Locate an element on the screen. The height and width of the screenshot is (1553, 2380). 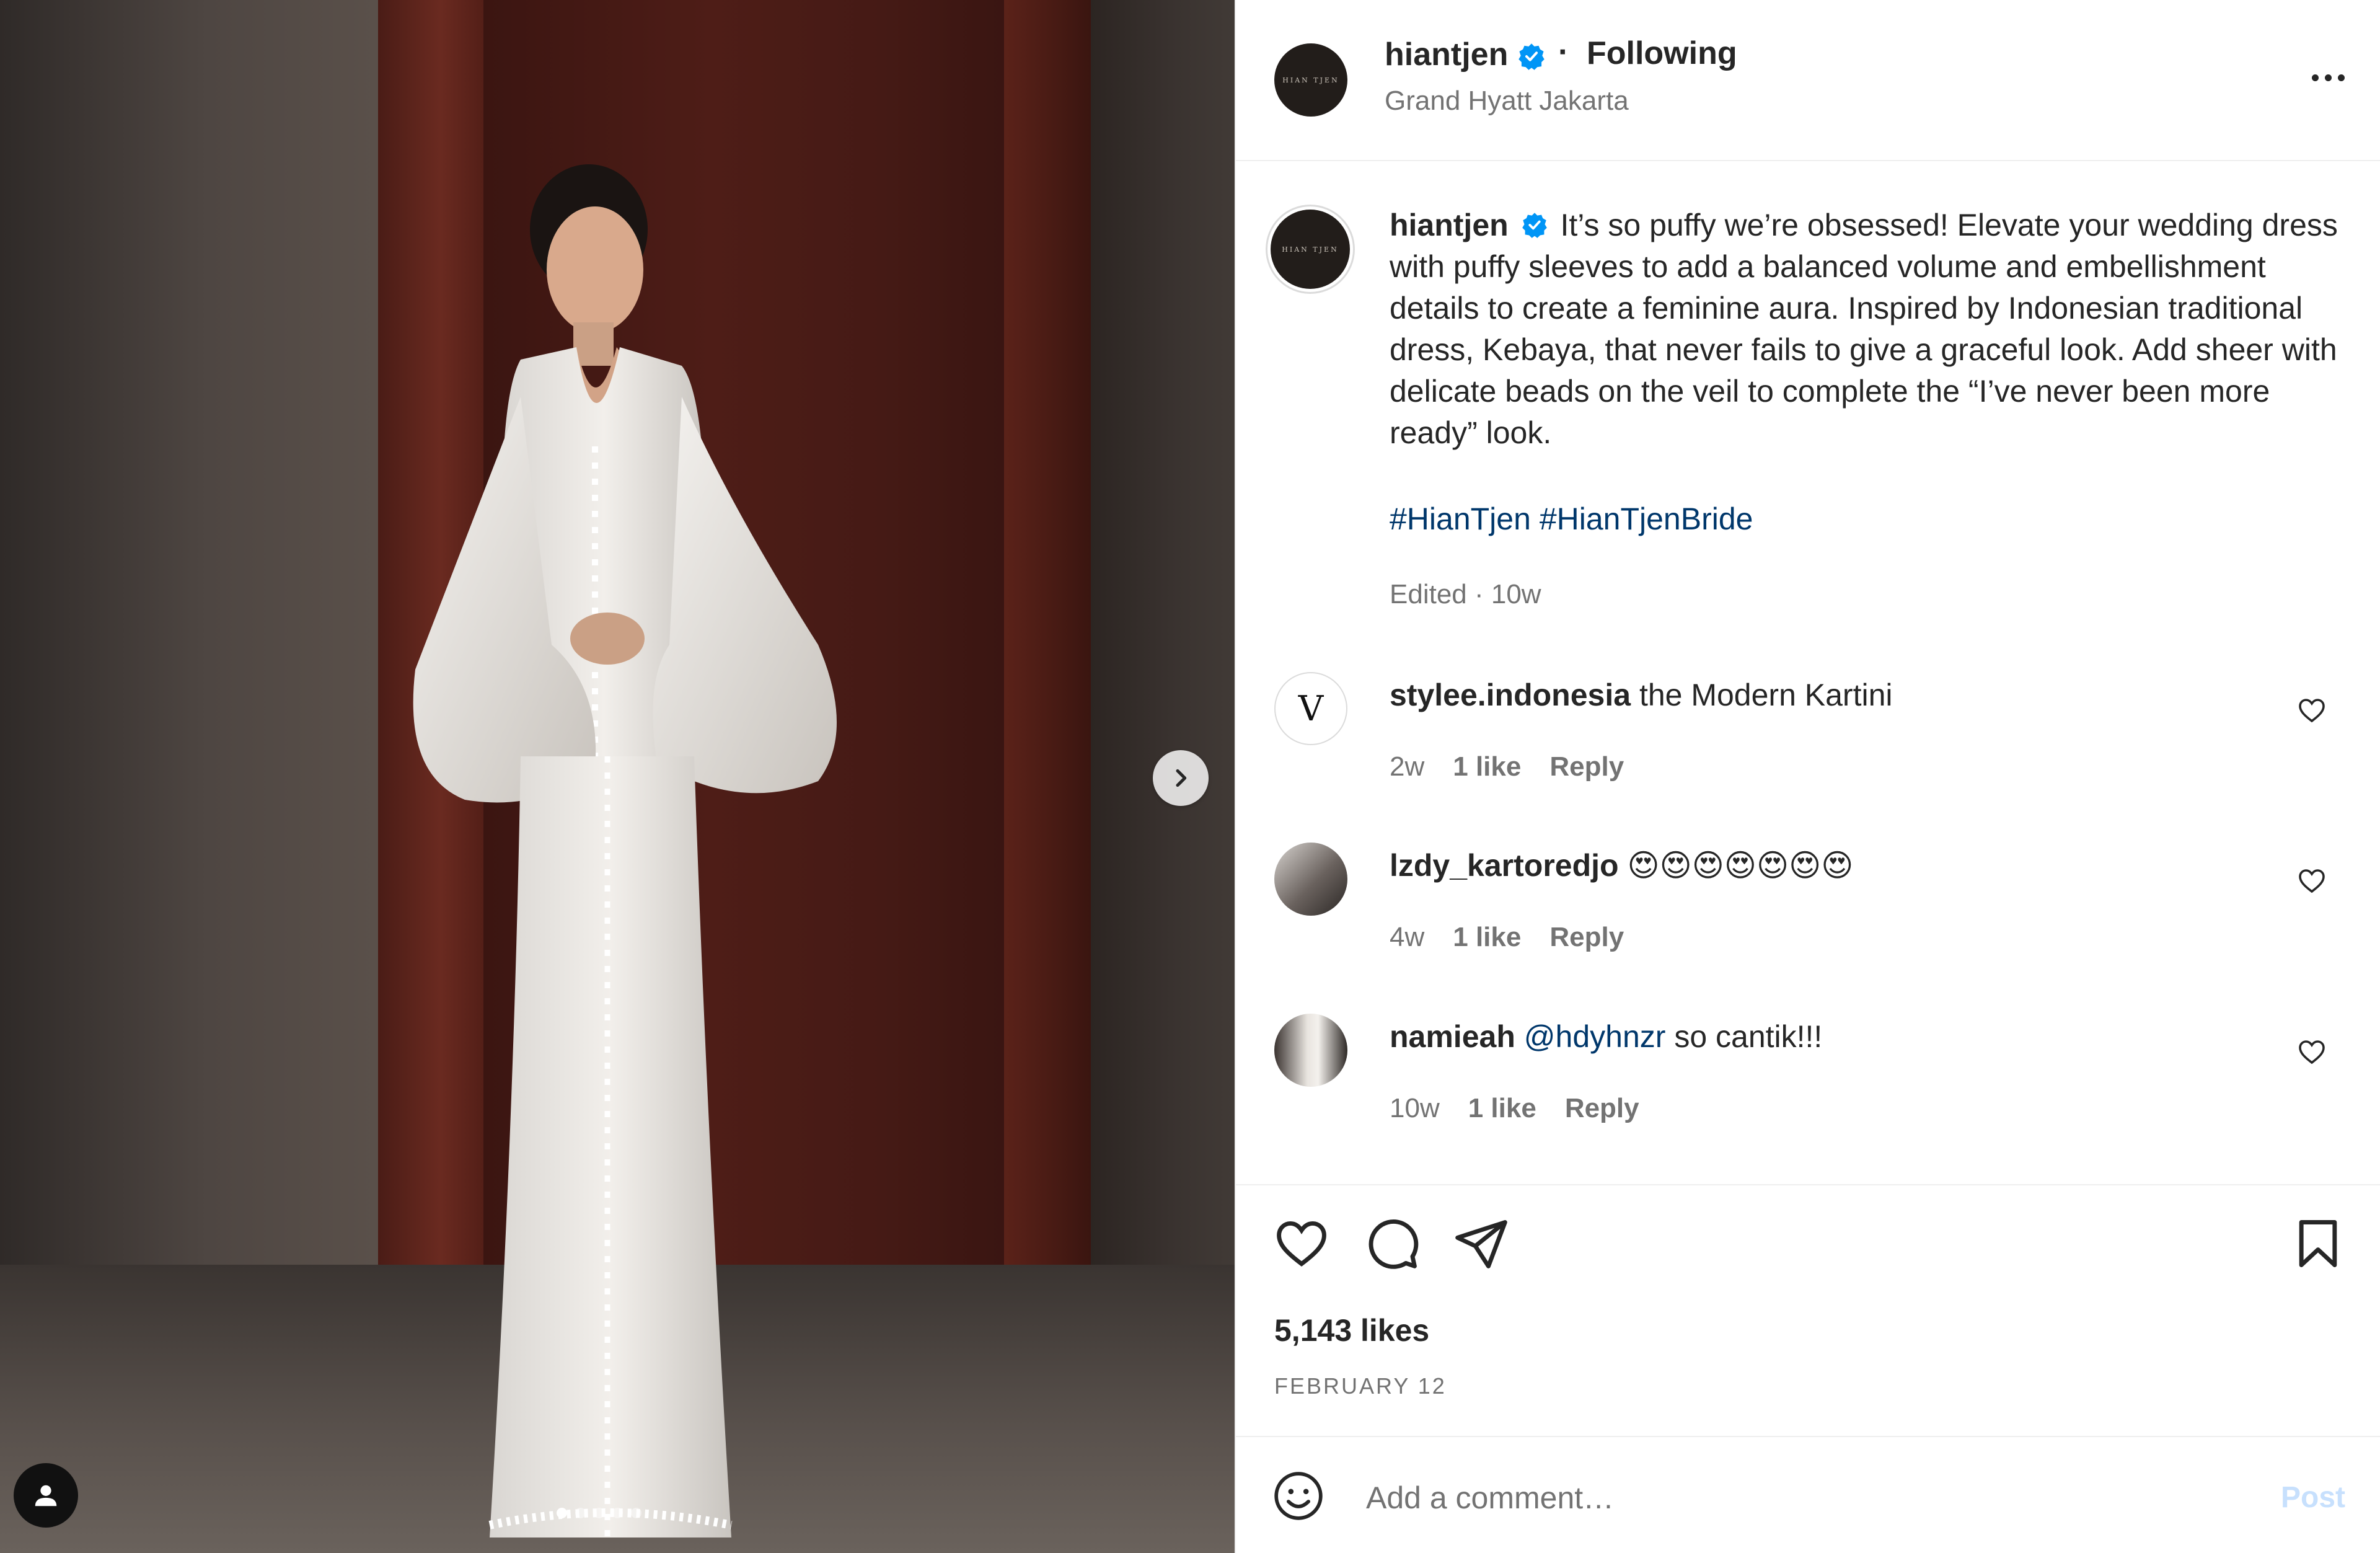
caption-username: hiantjen is located at coordinates (1449, 225).